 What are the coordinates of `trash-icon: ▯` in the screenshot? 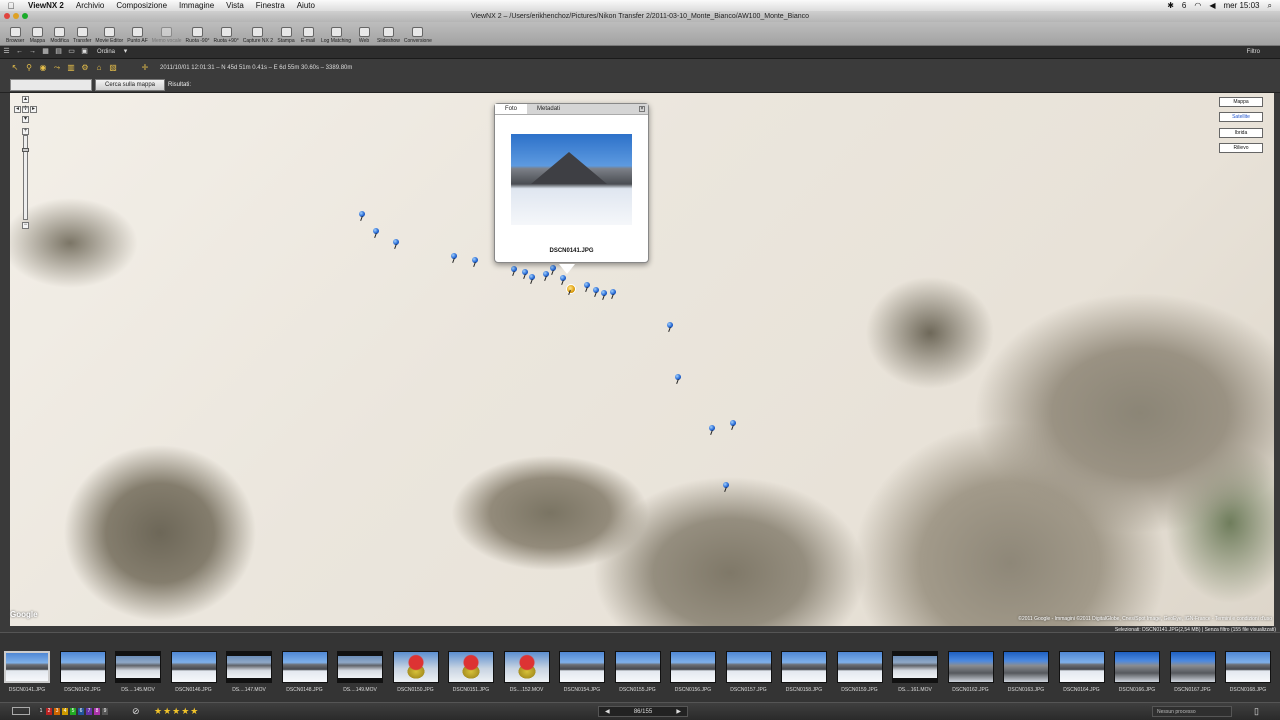 It's located at (1256, 711).